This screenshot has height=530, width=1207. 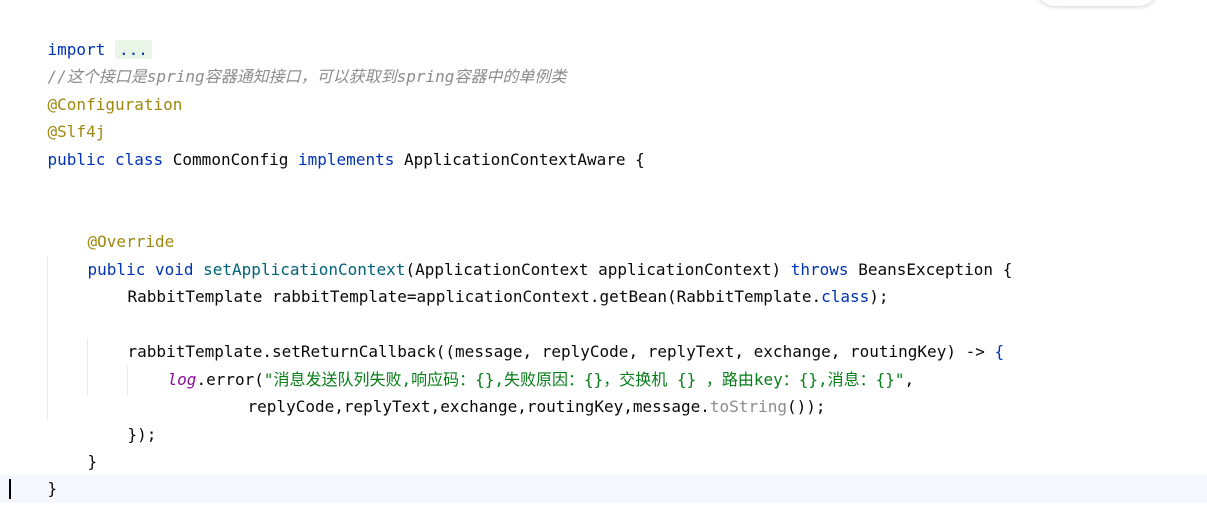 What do you see at coordinates (288, 61) in the screenshot?
I see `code-line-2: //这个接口是spring容器通知接口，可以获取到spring容器中的单例类` at bounding box center [288, 61].